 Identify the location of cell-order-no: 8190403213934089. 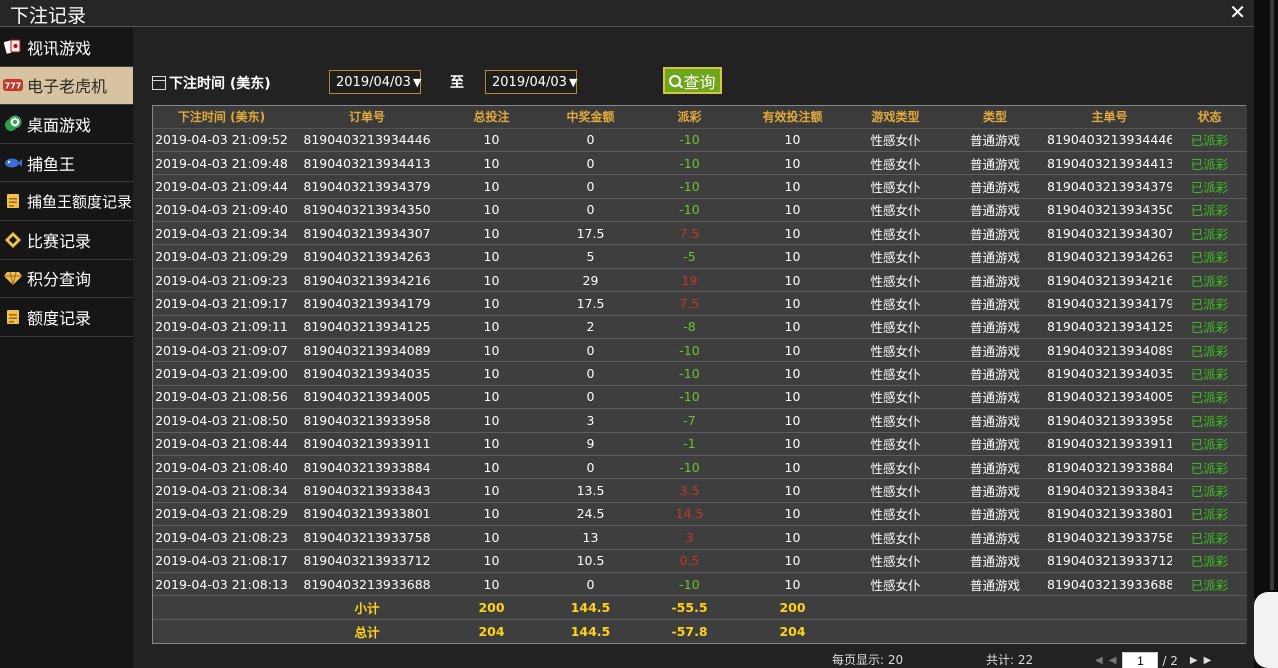
(367, 350).